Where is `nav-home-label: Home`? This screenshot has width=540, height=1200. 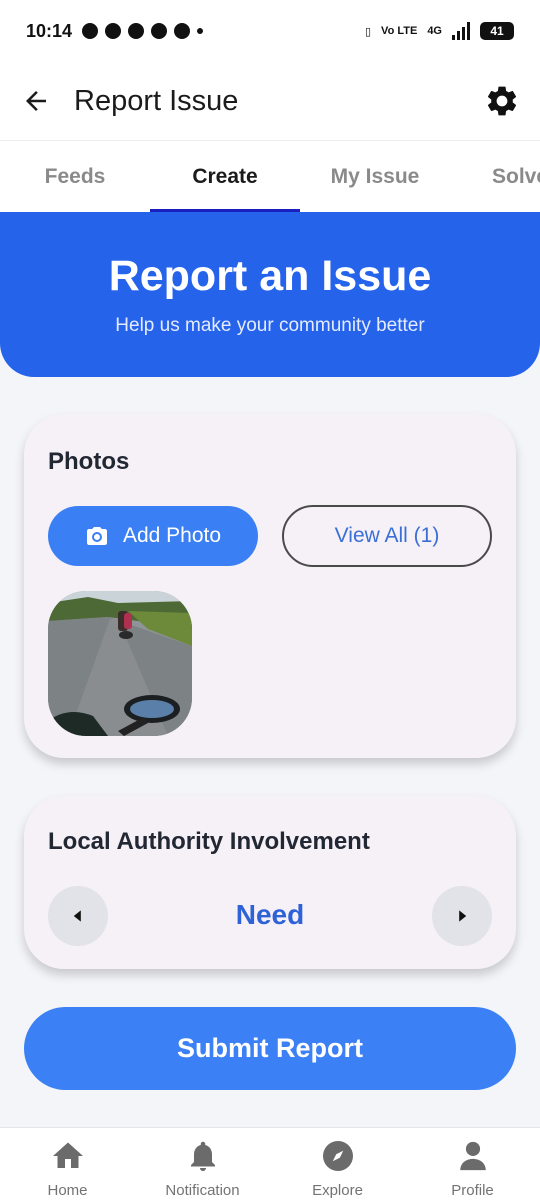
nav-home-label: Home is located at coordinates (67, 1190).